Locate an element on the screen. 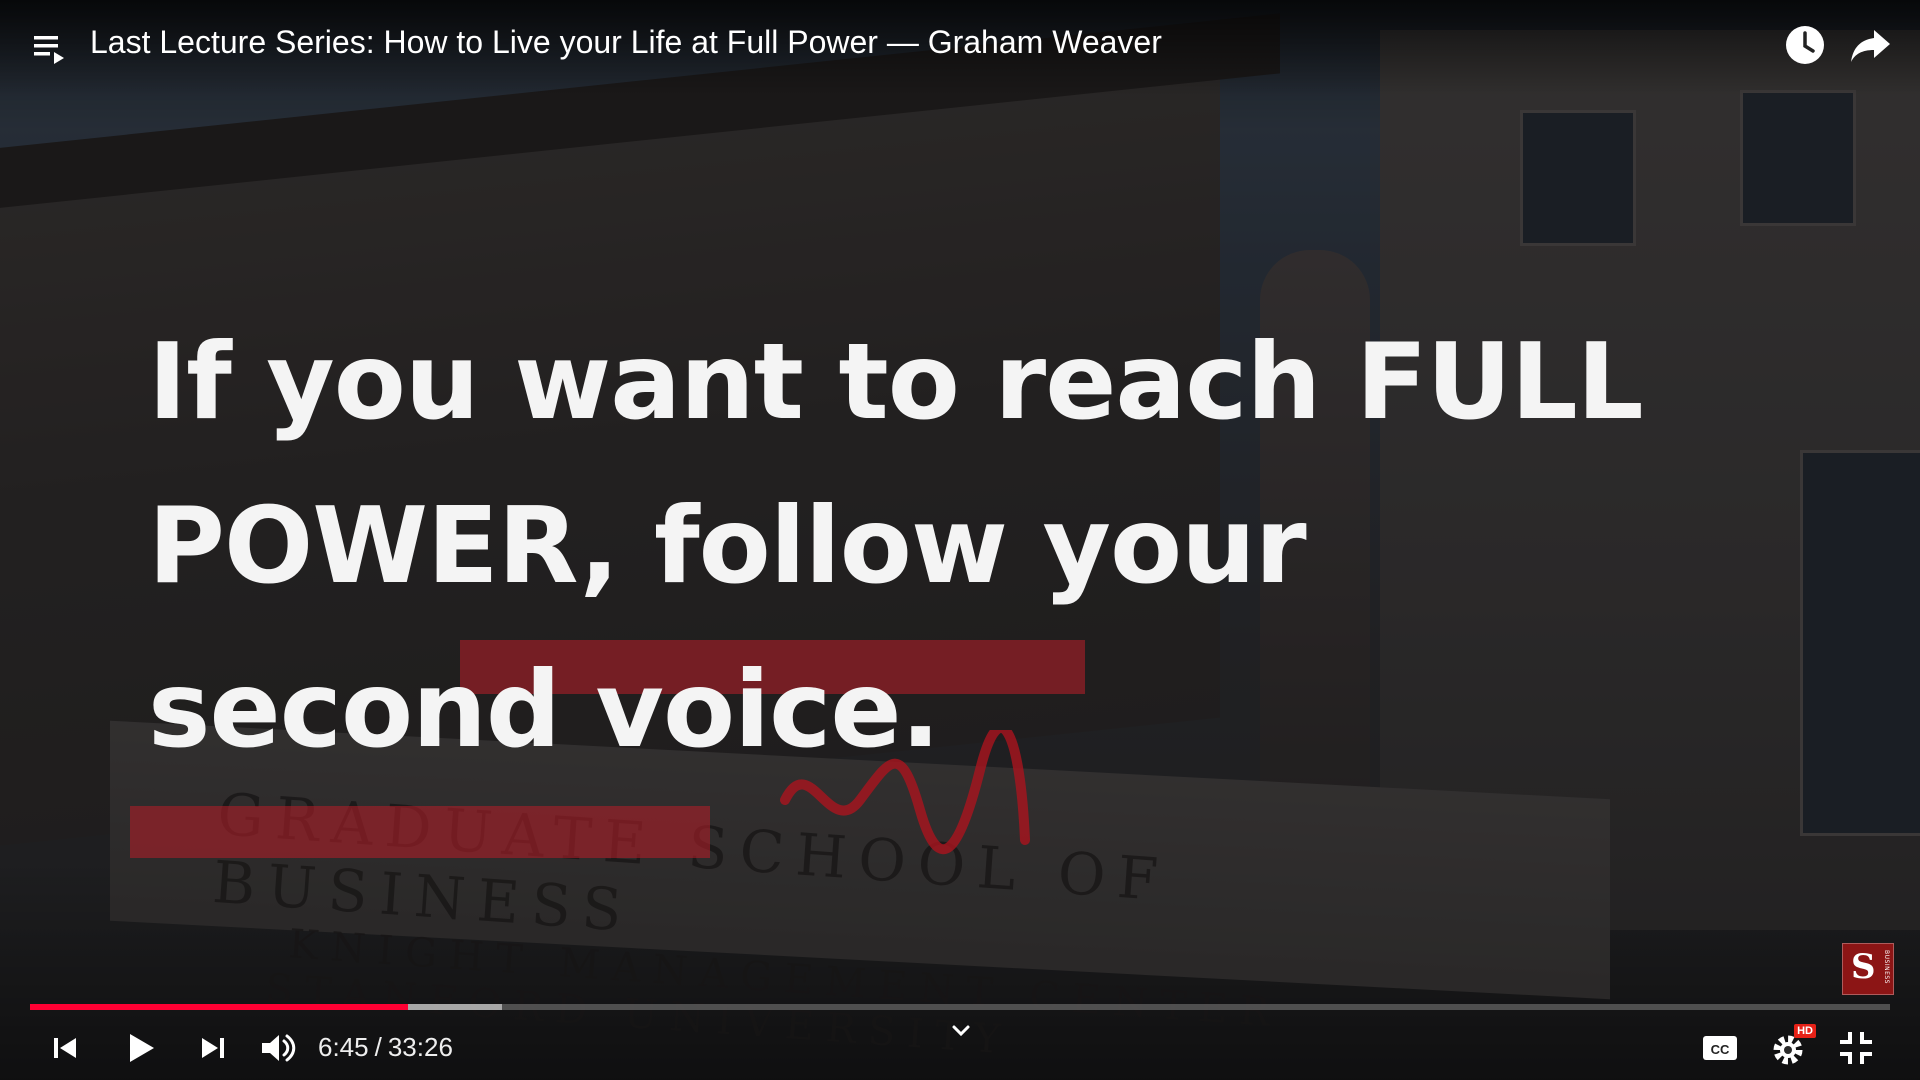 The image size is (1920, 1080). previous-icon is located at coordinates (66, 1048).